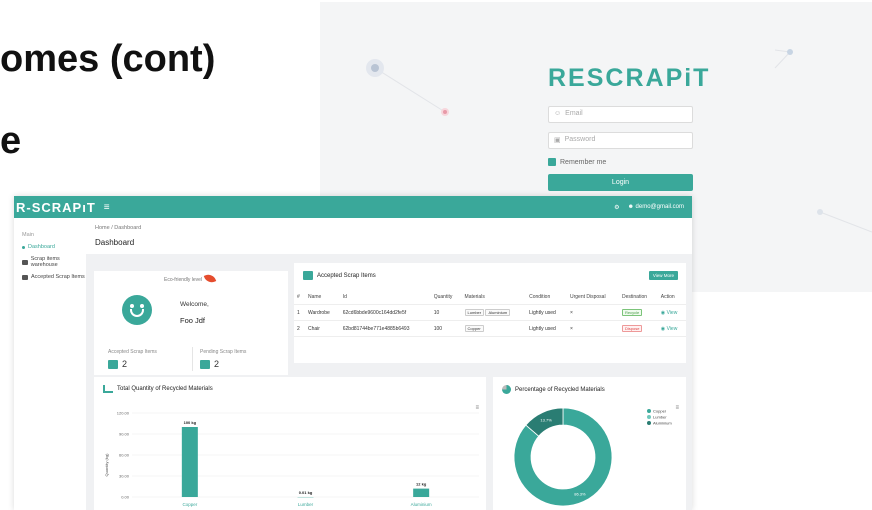 Image resolution: width=872 pixels, height=510 pixels. What do you see at coordinates (552, 162) in the screenshot?
I see `checkbox-checked-icon` at bounding box center [552, 162].